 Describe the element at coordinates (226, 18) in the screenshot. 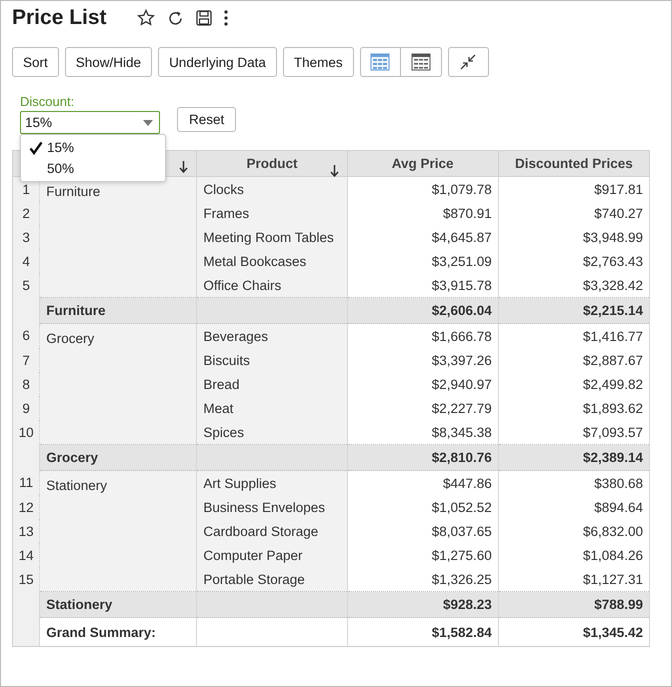

I see `more-icon` at that location.